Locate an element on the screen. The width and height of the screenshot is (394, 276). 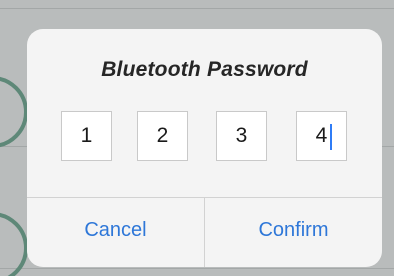
password-digit-3-value: 3 is located at coordinates (241, 135).